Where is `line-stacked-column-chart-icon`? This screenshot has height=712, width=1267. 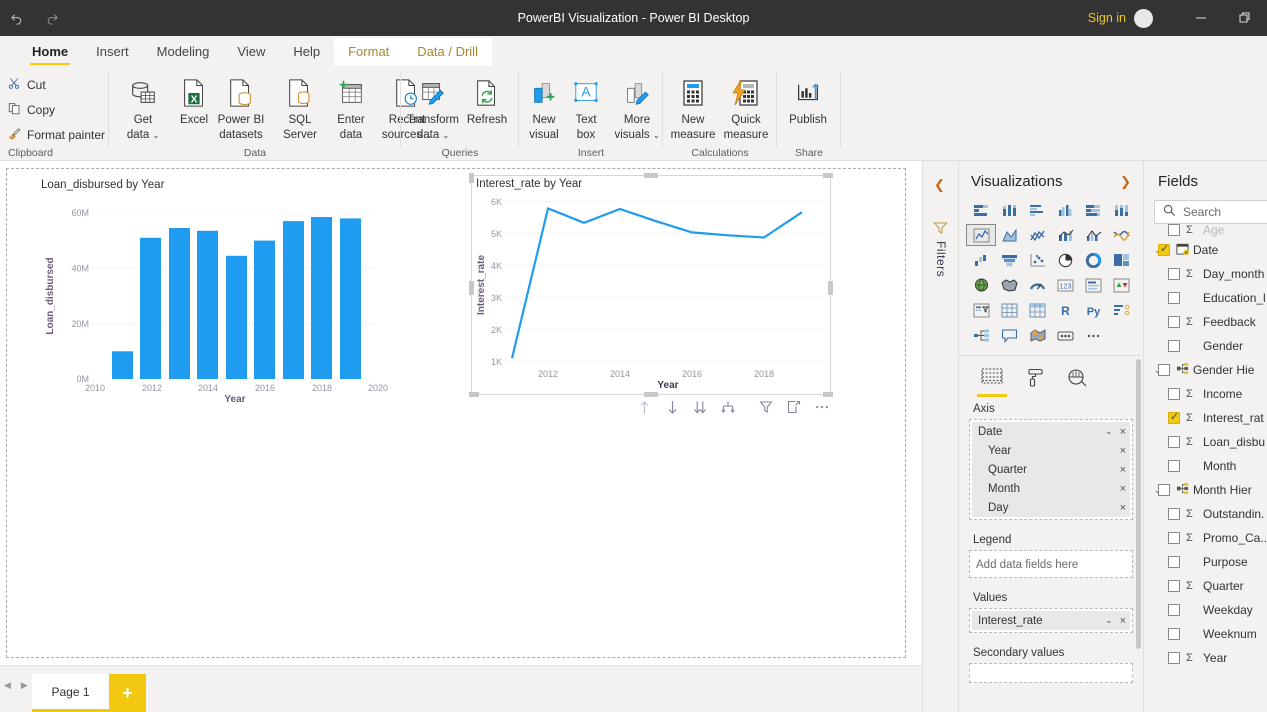 line-stacked-column-chart-icon is located at coordinates (1065, 235).